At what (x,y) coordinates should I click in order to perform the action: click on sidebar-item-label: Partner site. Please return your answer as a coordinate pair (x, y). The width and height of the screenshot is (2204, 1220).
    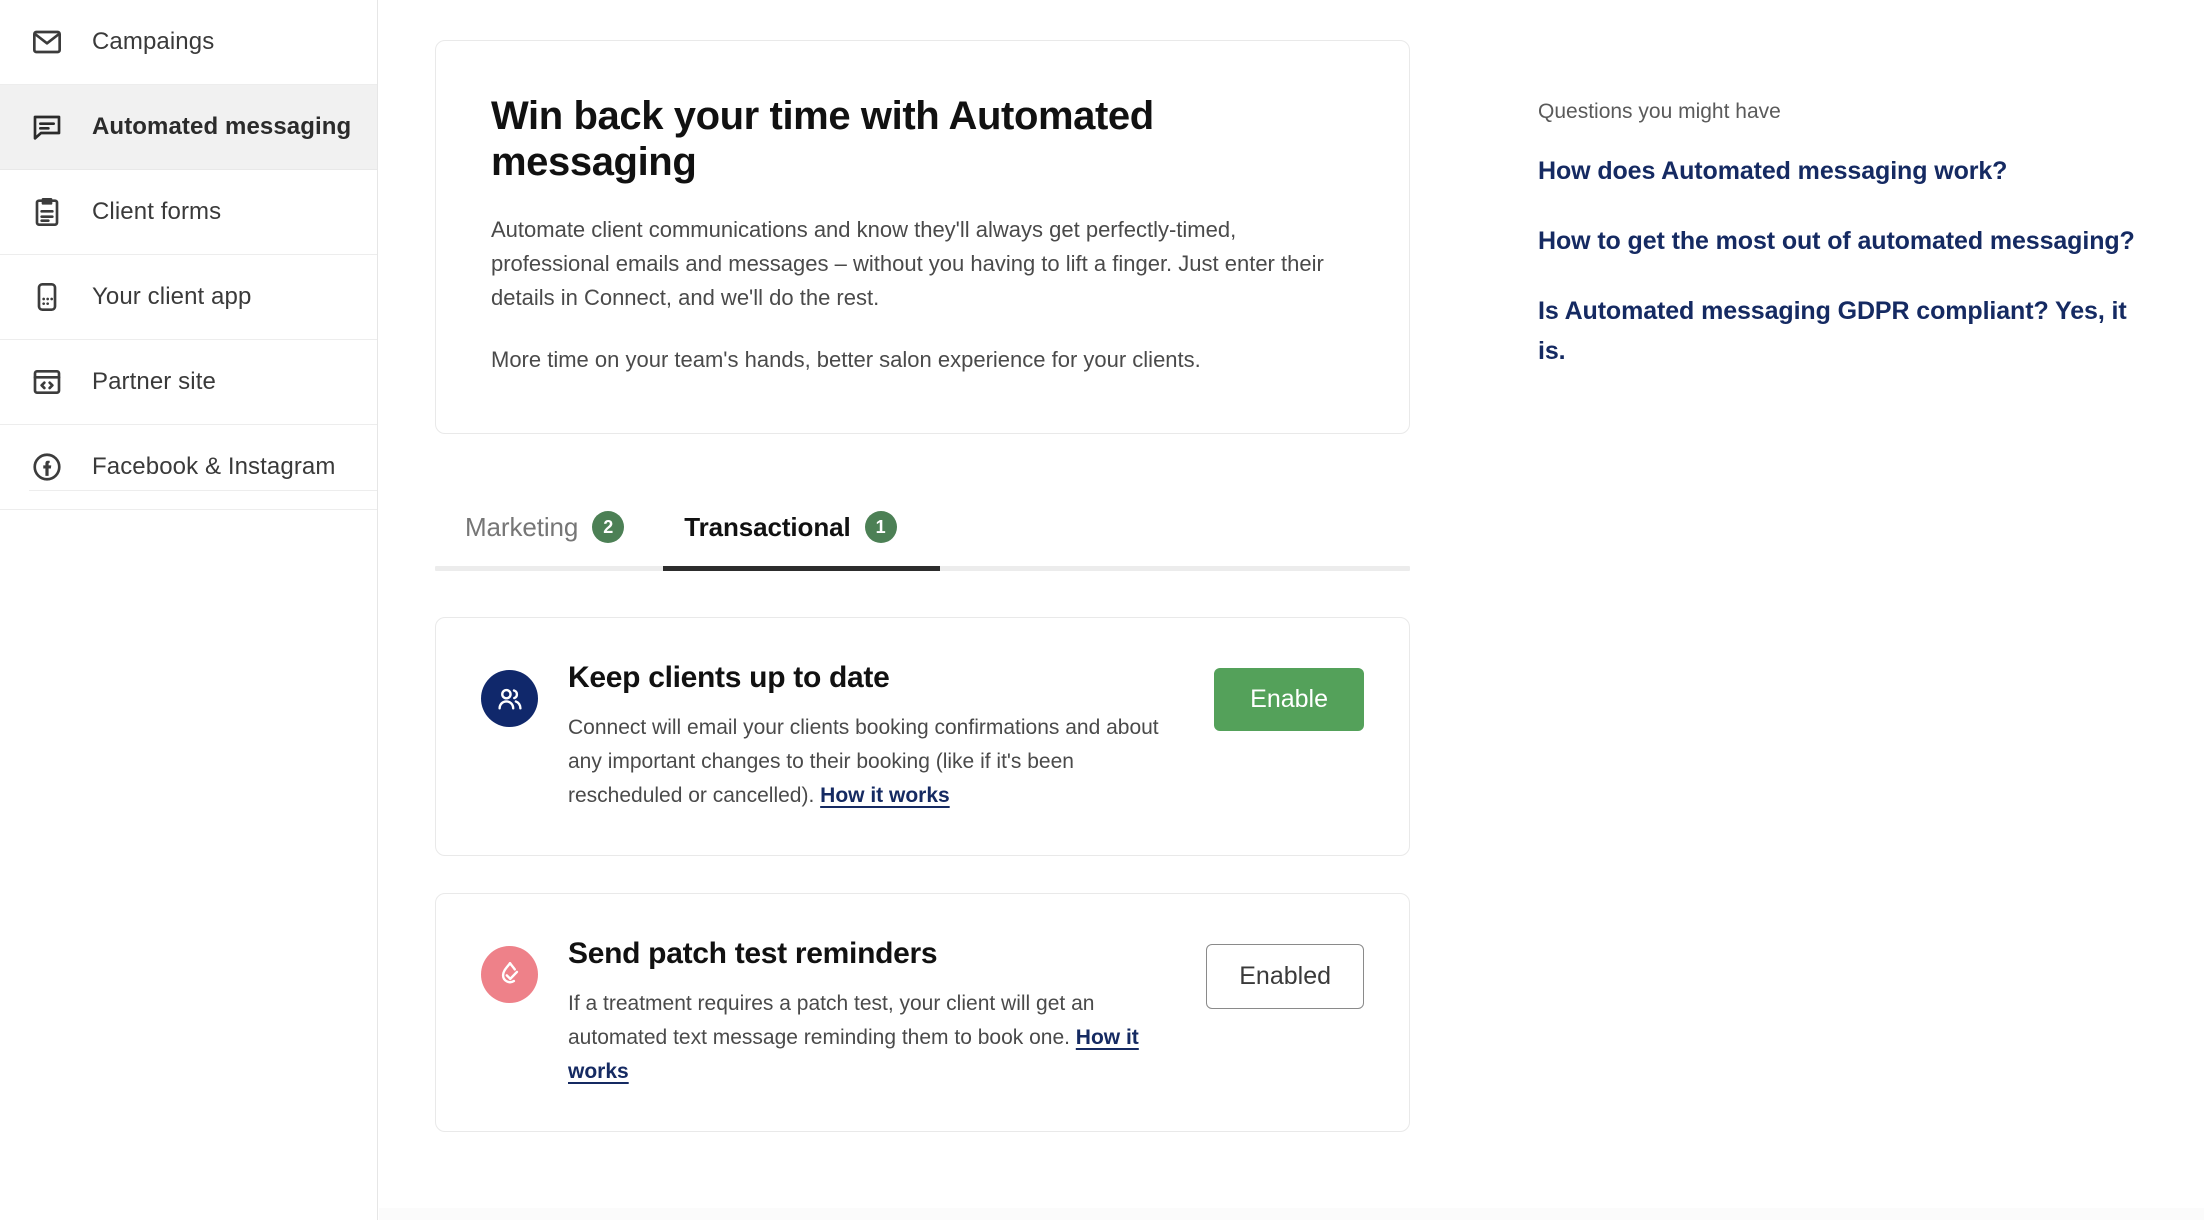
    Looking at the image, I should click on (154, 381).